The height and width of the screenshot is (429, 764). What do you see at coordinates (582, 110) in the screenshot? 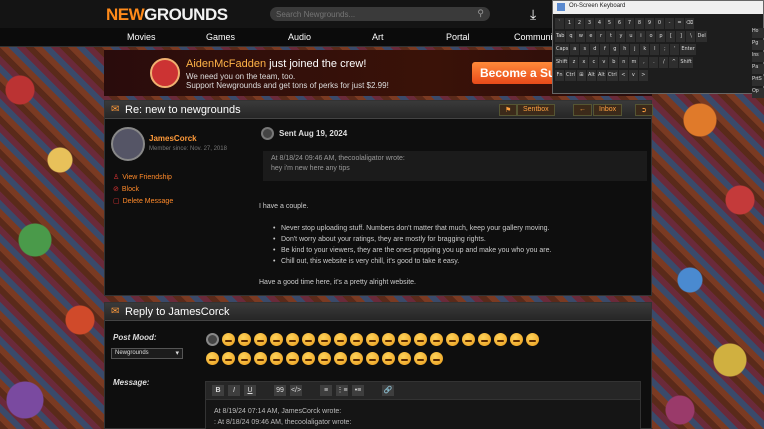
I see `back-arrow-icon: ←` at bounding box center [582, 110].